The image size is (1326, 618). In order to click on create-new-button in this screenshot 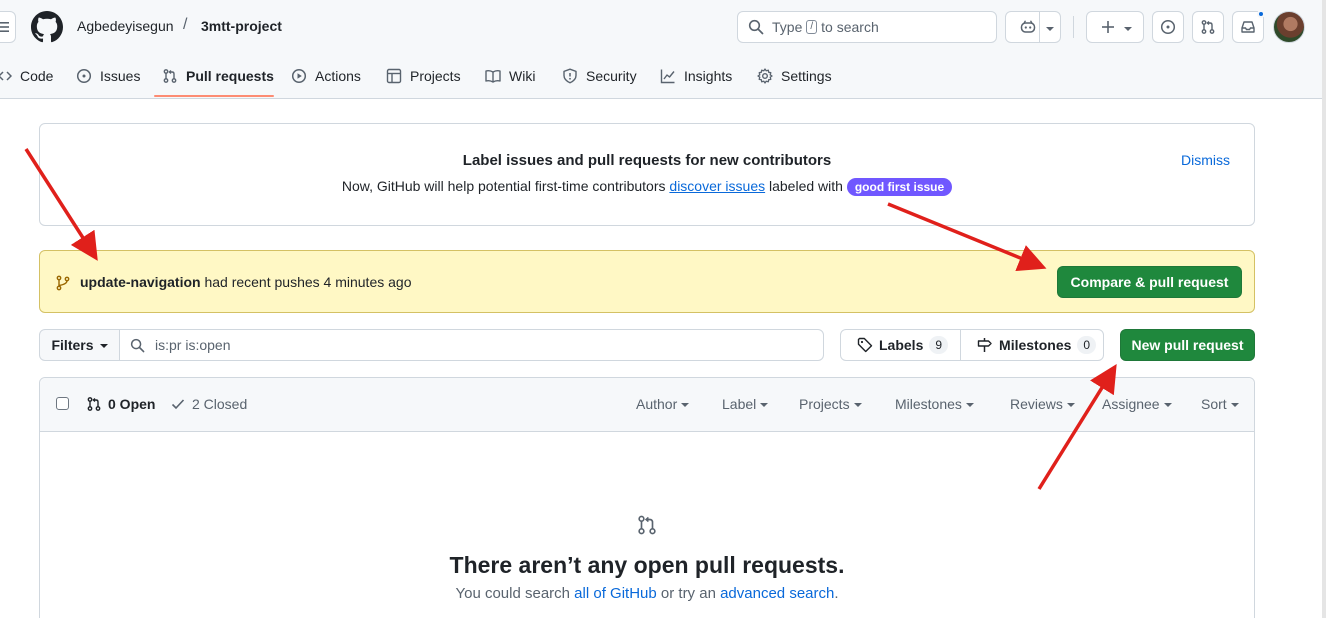, I will do `click(1115, 27)`.